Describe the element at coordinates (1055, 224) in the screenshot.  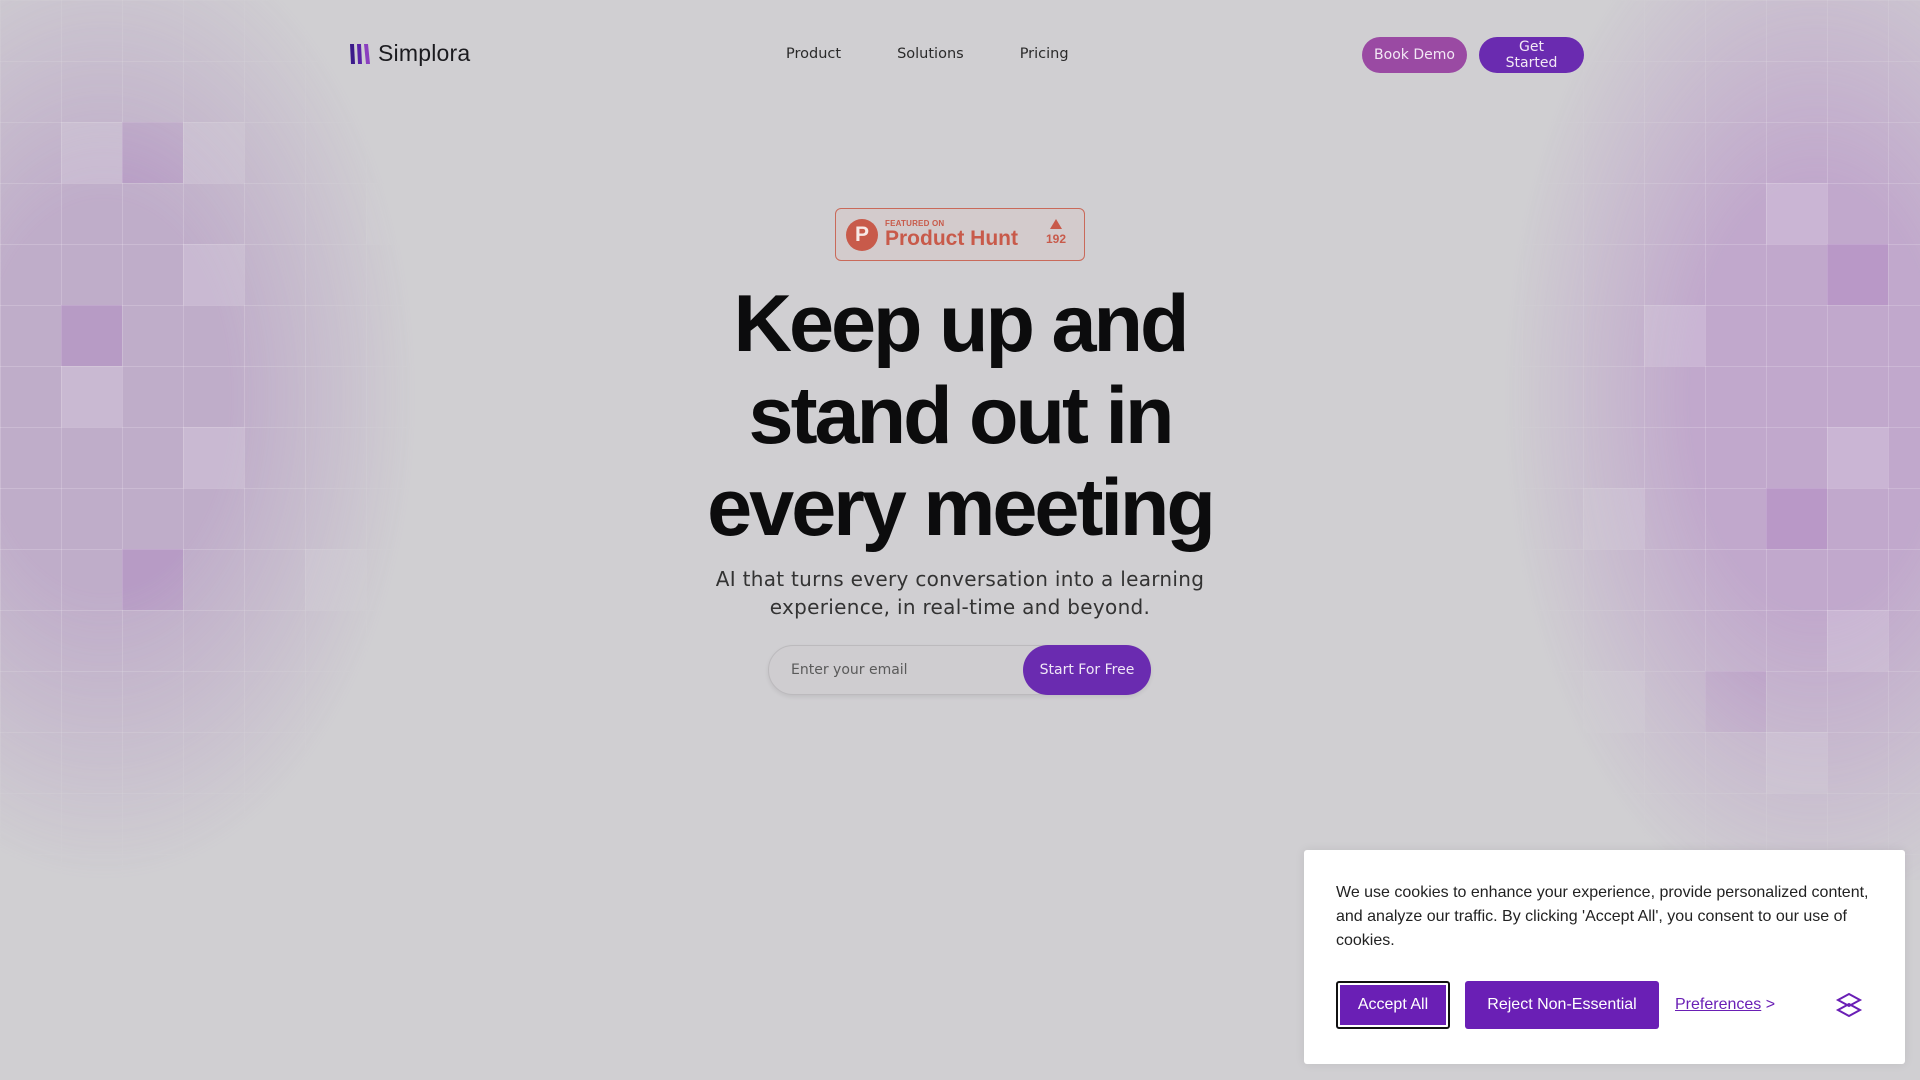
I see `upvote-arrow-icon` at that location.